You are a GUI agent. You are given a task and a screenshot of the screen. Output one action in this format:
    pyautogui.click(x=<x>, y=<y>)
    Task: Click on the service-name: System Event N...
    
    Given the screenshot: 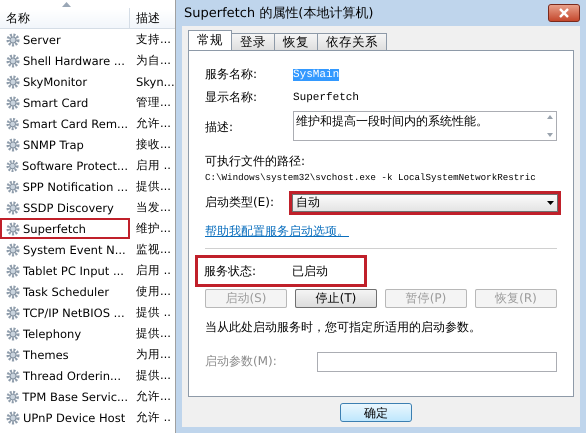 What is the action you would take?
    pyautogui.click(x=74, y=249)
    